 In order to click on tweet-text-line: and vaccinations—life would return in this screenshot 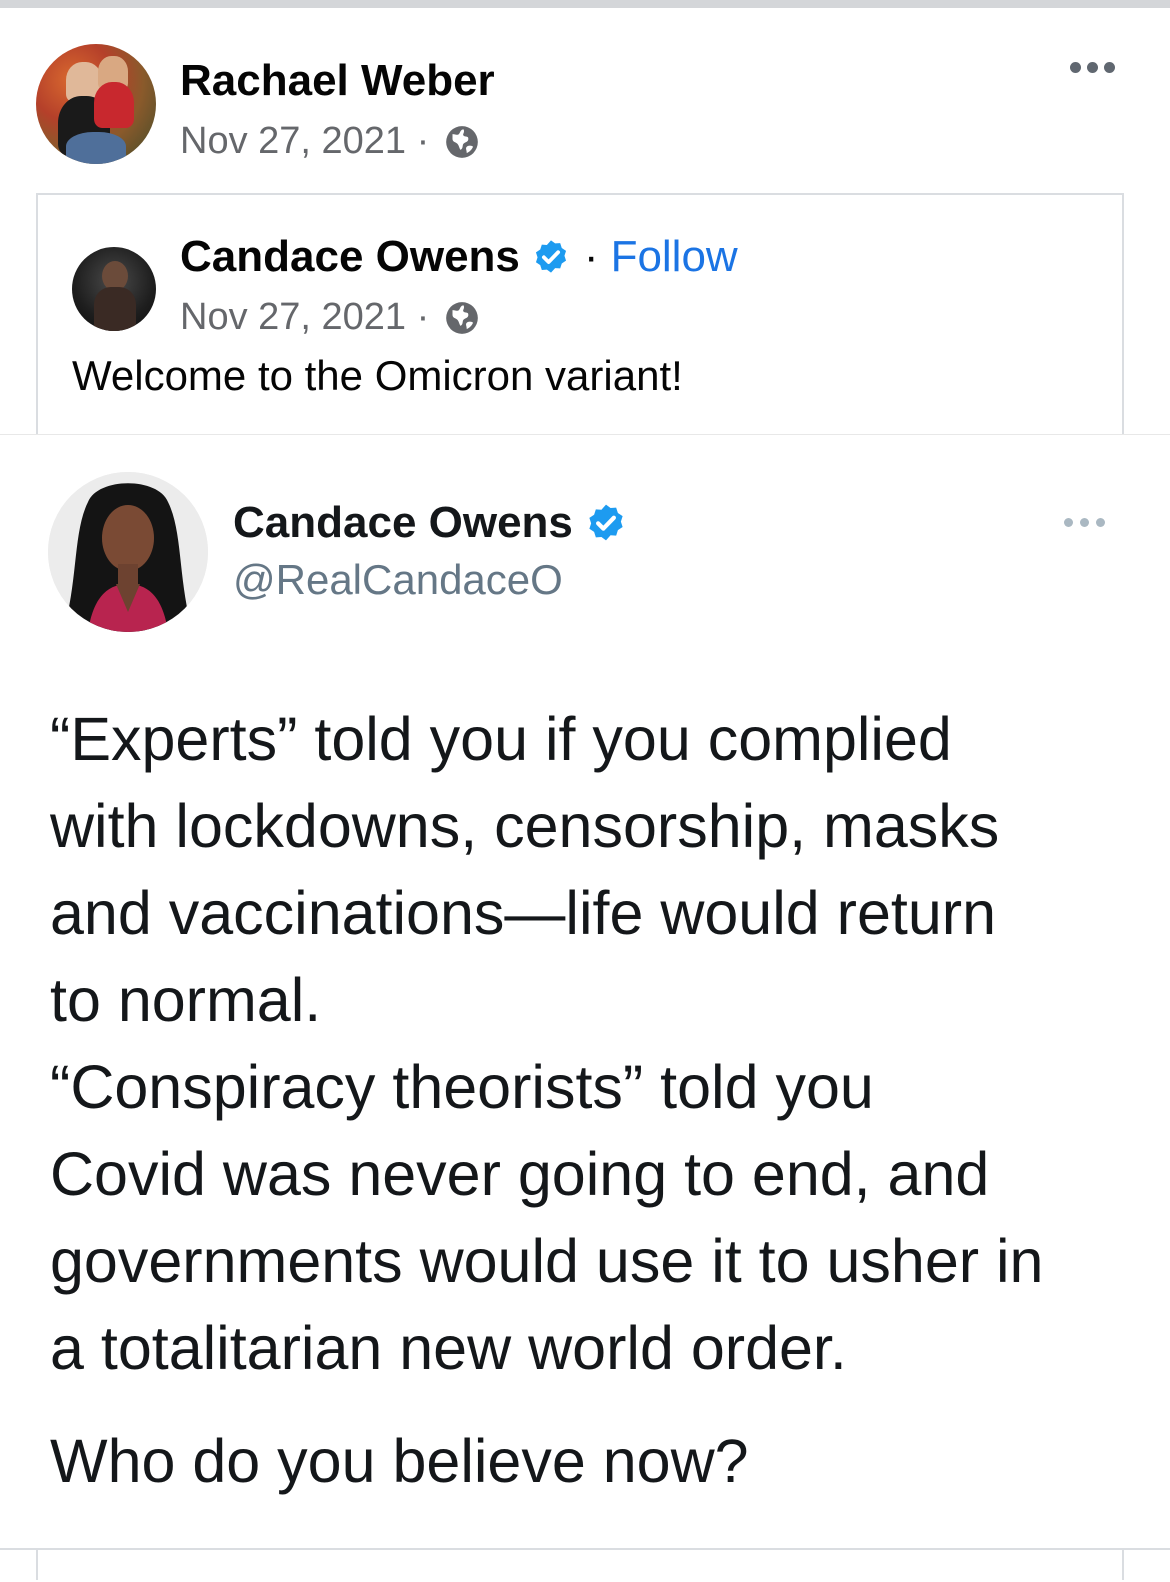, I will do `click(523, 913)`.